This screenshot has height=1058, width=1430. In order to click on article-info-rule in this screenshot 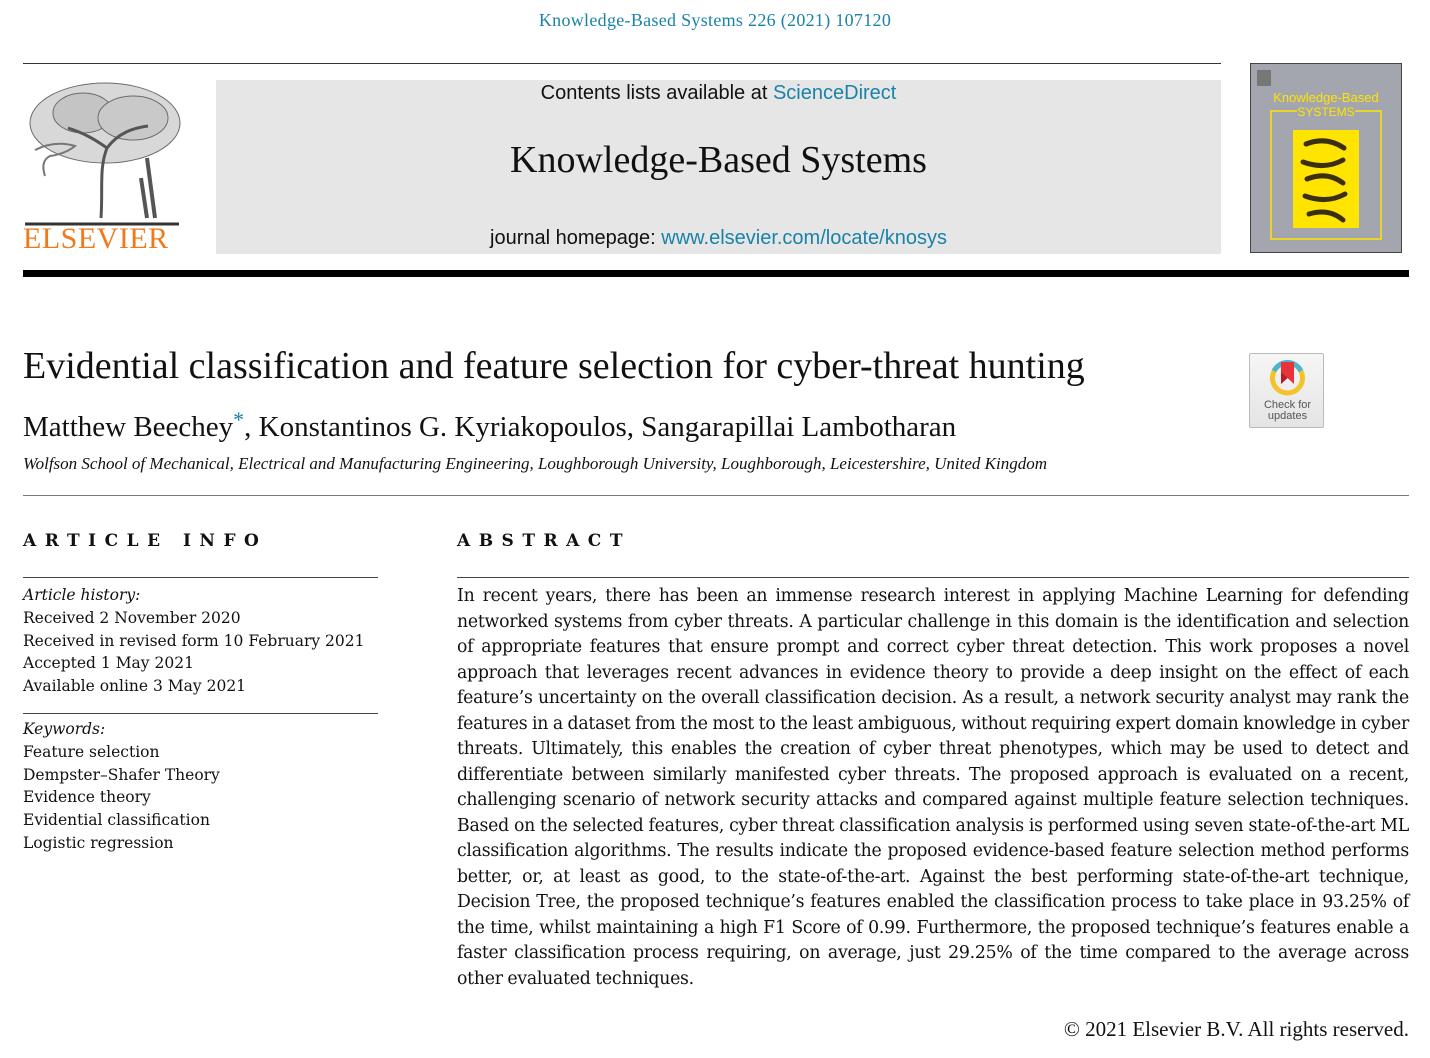, I will do `click(200, 577)`.